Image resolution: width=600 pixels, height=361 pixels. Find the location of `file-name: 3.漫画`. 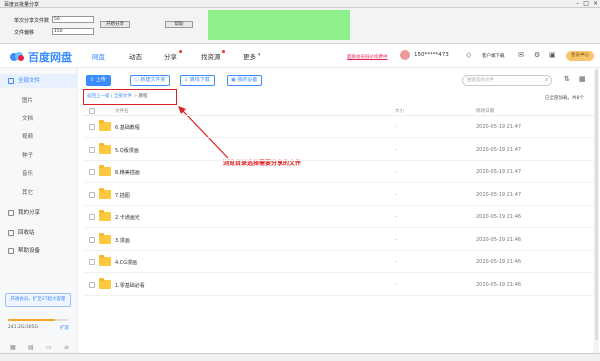

file-name: 3.漫画 is located at coordinates (122, 240).